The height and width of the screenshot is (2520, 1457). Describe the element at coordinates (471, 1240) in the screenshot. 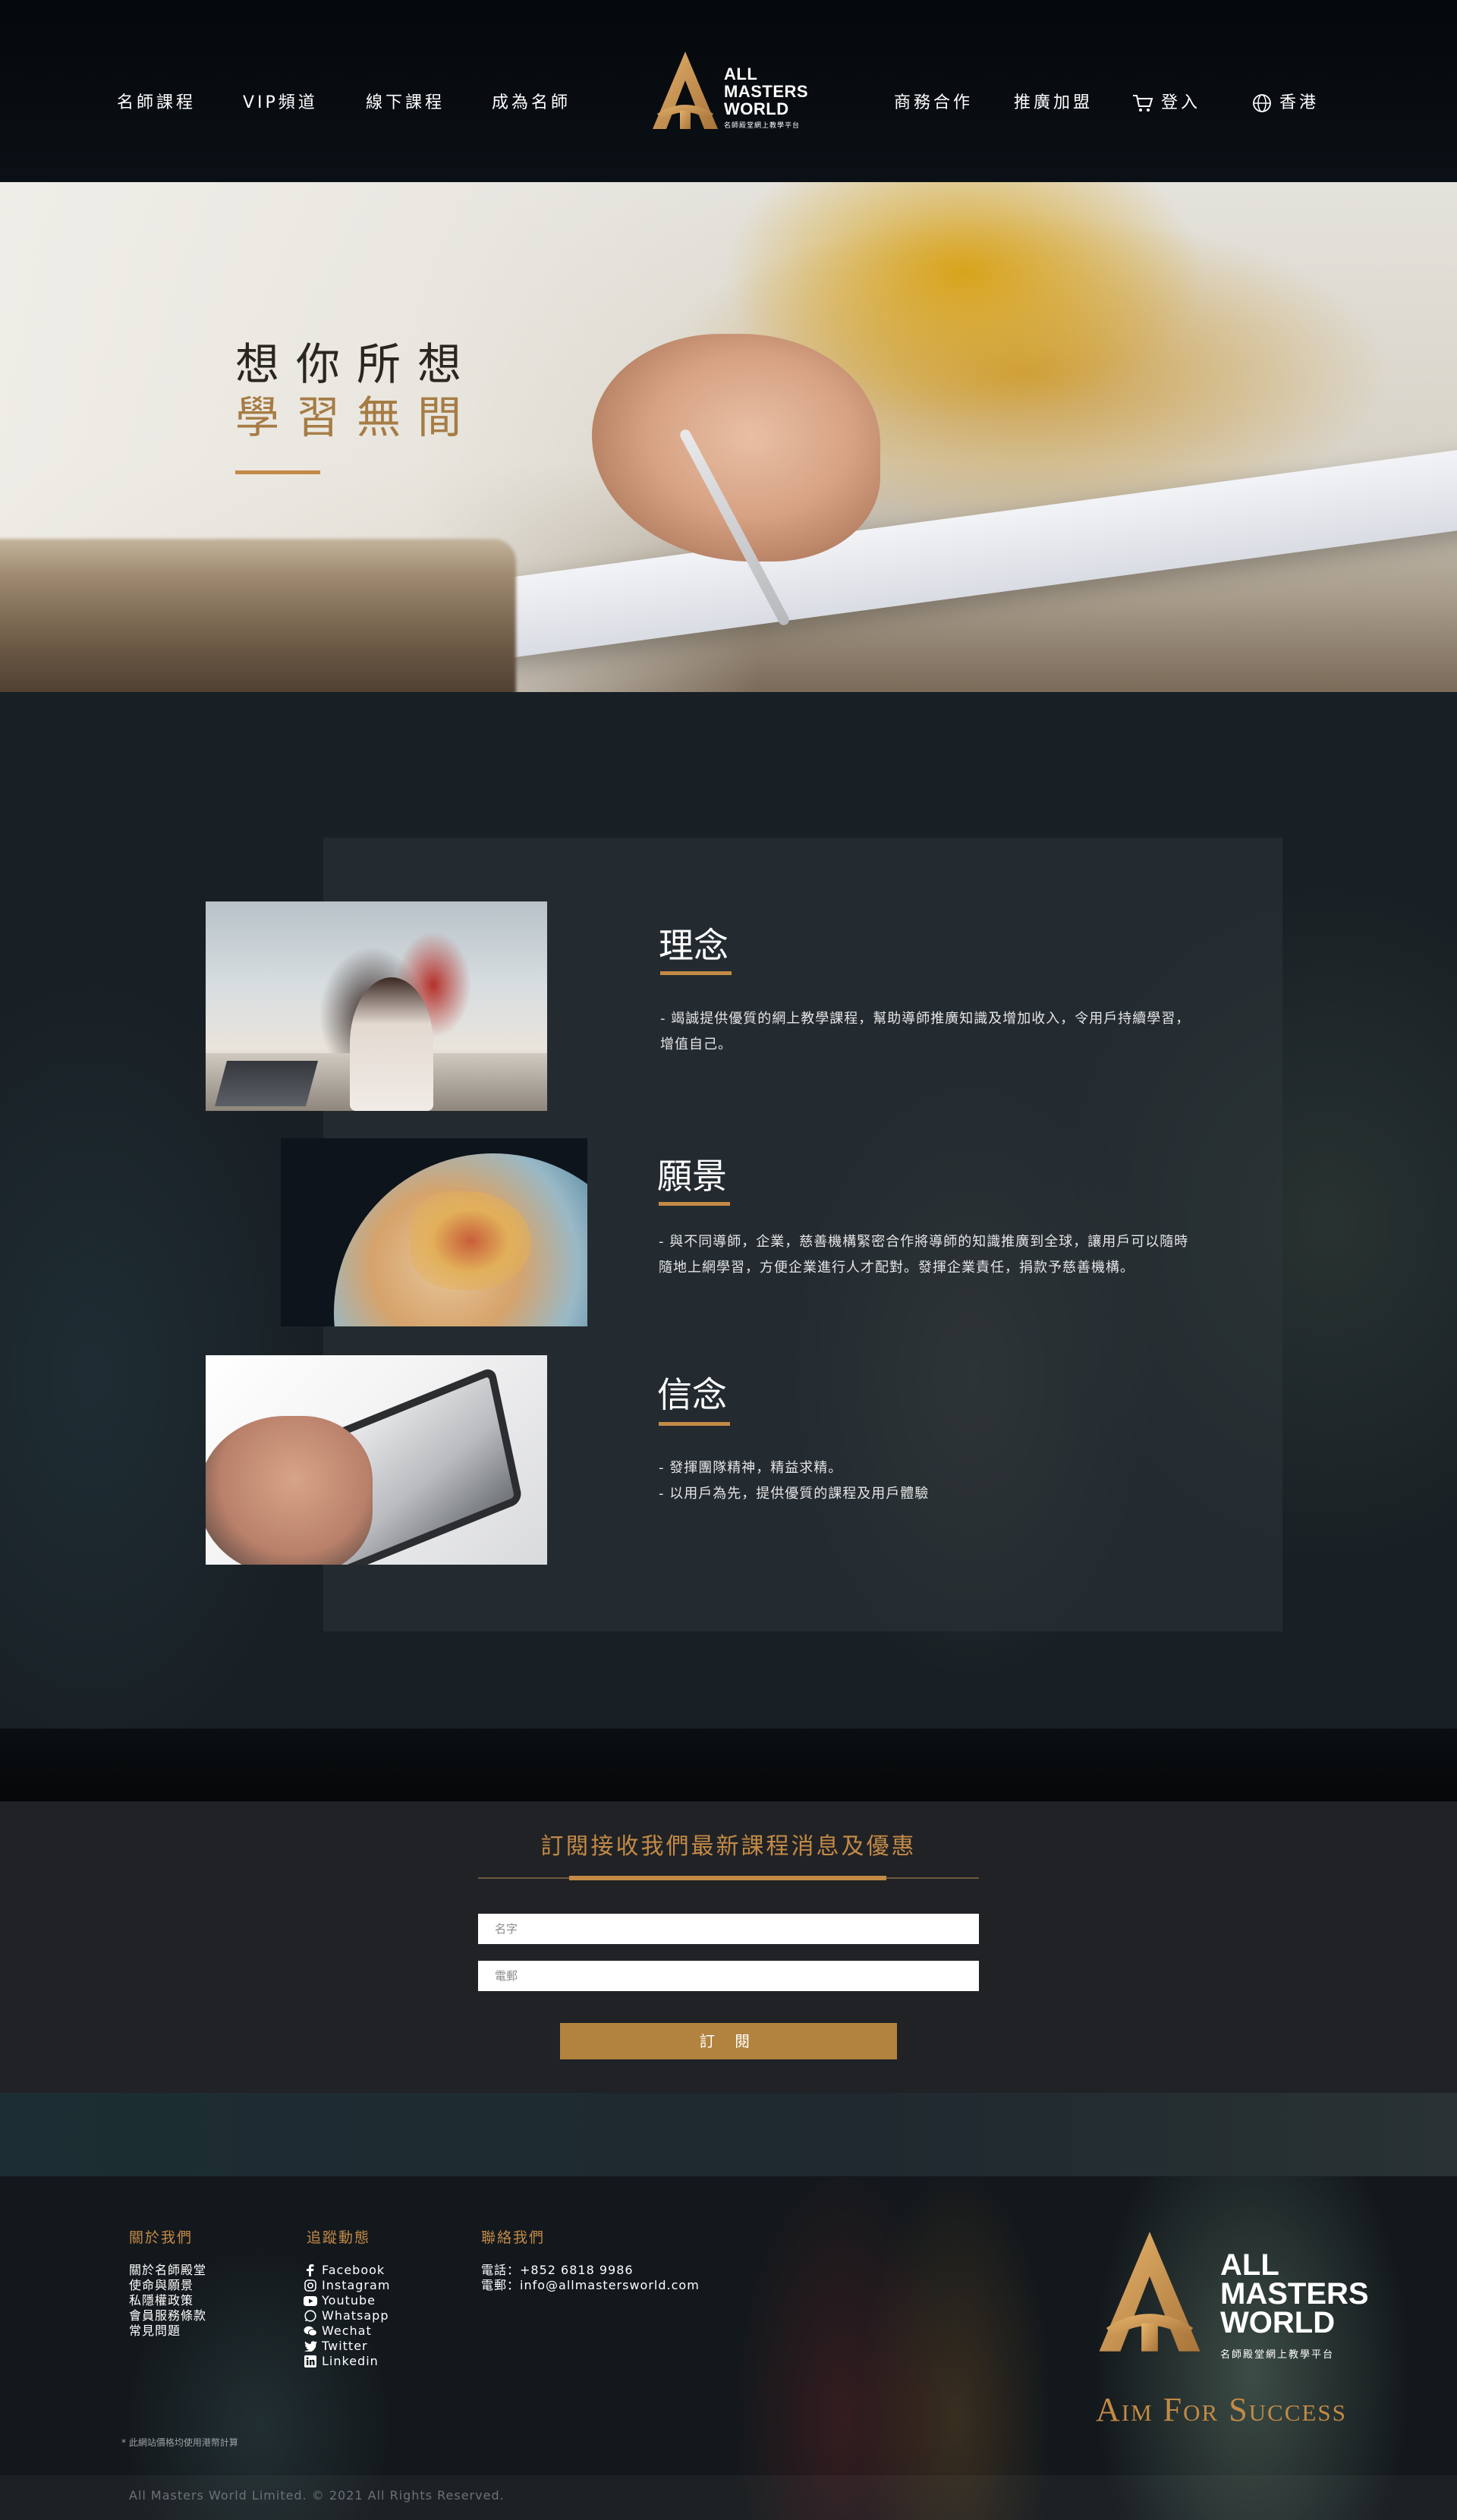

I see `photo-globe-land` at that location.